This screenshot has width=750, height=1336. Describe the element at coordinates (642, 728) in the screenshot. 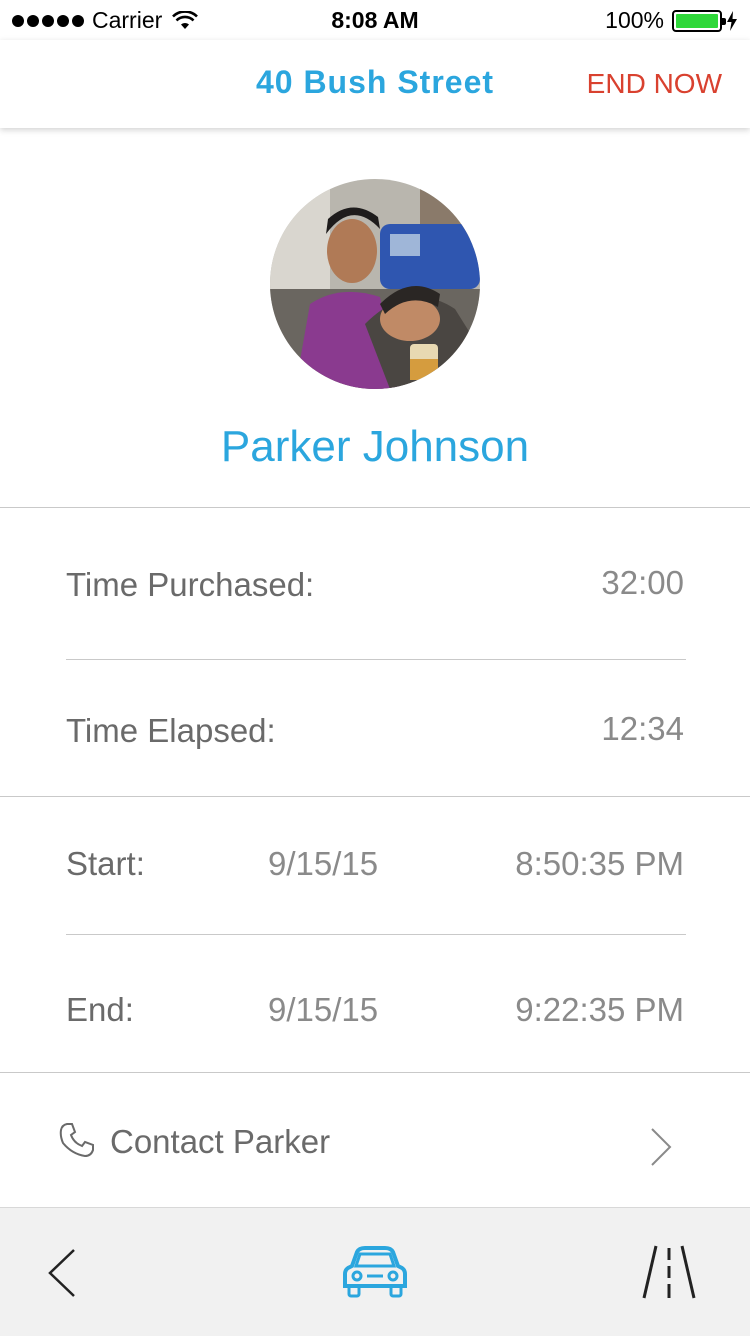

I see `time-elapsed-value: 12:34` at that location.